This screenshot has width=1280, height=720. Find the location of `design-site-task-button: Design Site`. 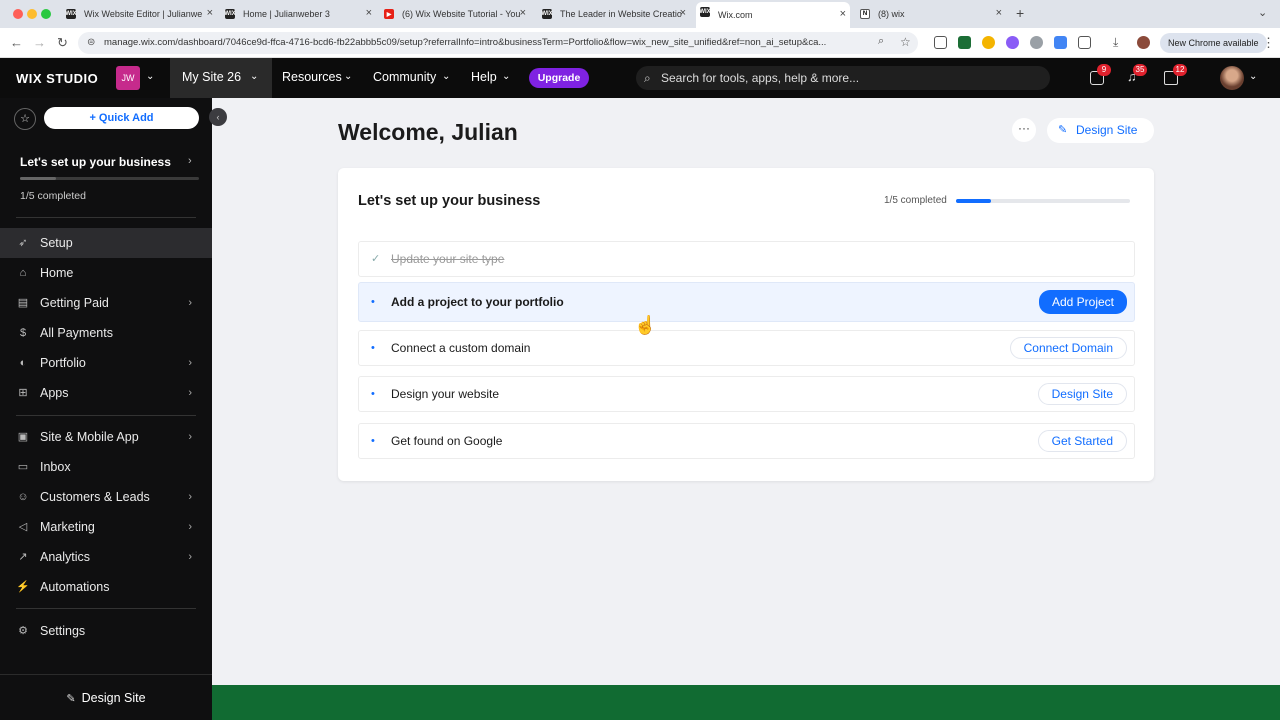

design-site-task-button: Design Site is located at coordinates (1082, 394).